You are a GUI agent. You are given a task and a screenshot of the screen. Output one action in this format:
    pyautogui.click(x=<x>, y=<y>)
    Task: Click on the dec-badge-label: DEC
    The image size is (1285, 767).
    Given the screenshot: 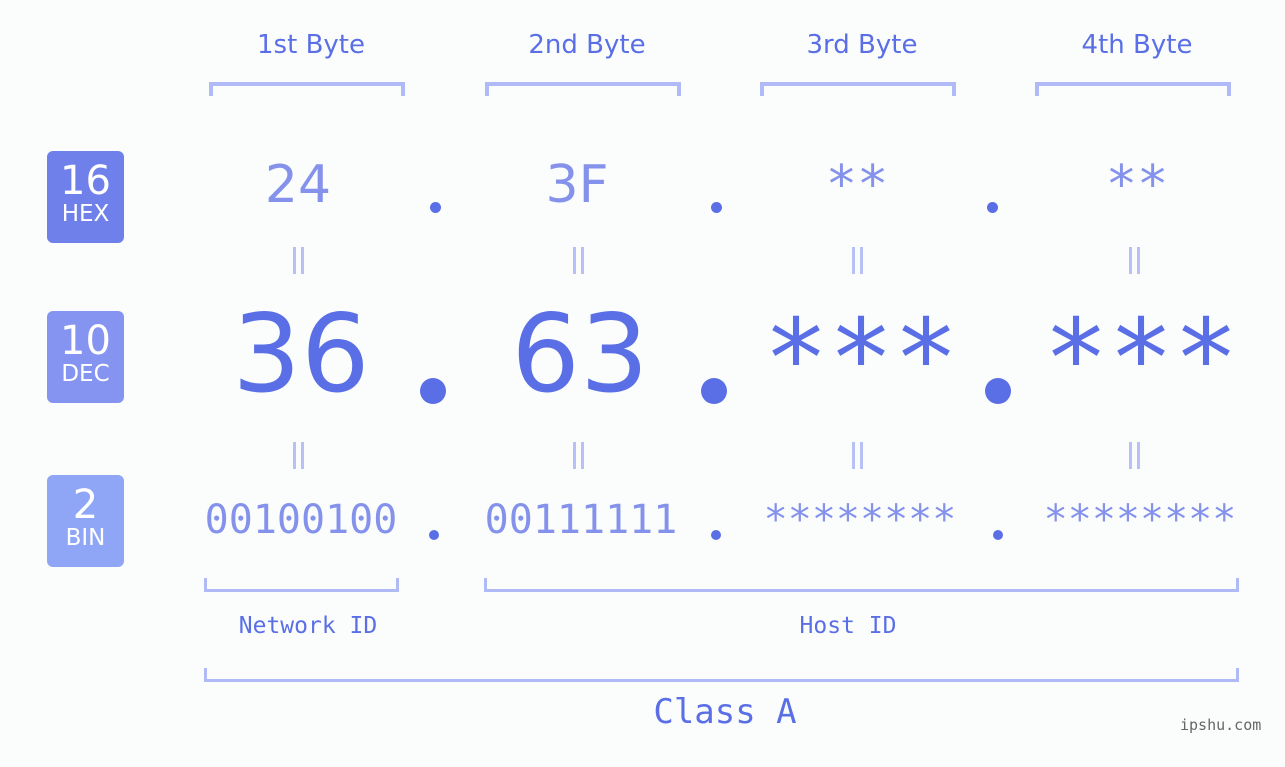 What is the action you would take?
    pyautogui.click(x=85, y=374)
    